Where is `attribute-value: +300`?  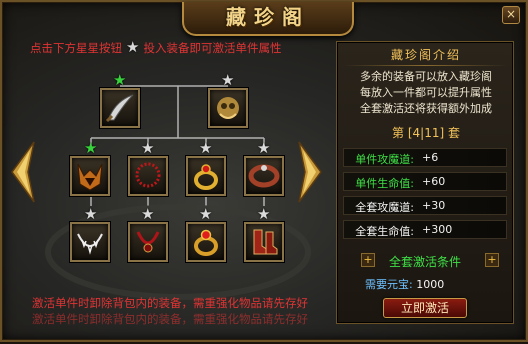 attribute-value: +300 is located at coordinates (437, 229).